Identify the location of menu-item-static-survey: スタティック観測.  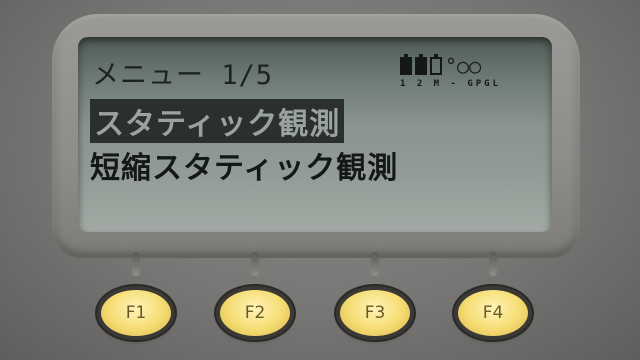
(217, 121).